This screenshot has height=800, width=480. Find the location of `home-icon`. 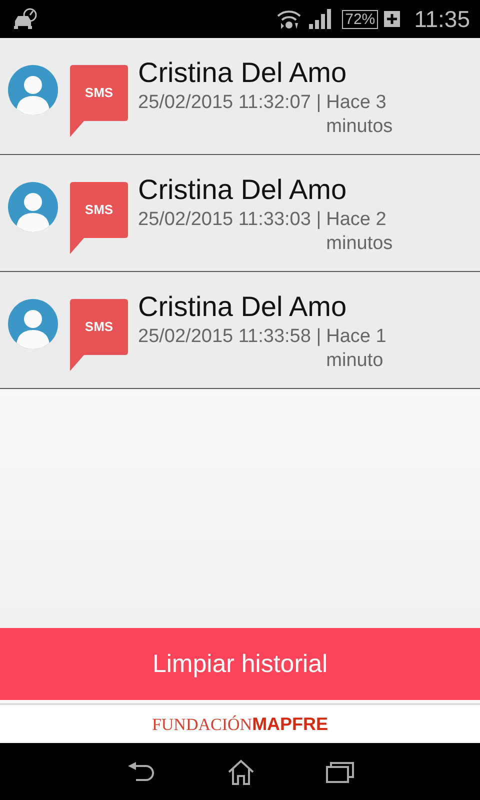

home-icon is located at coordinates (240, 771).